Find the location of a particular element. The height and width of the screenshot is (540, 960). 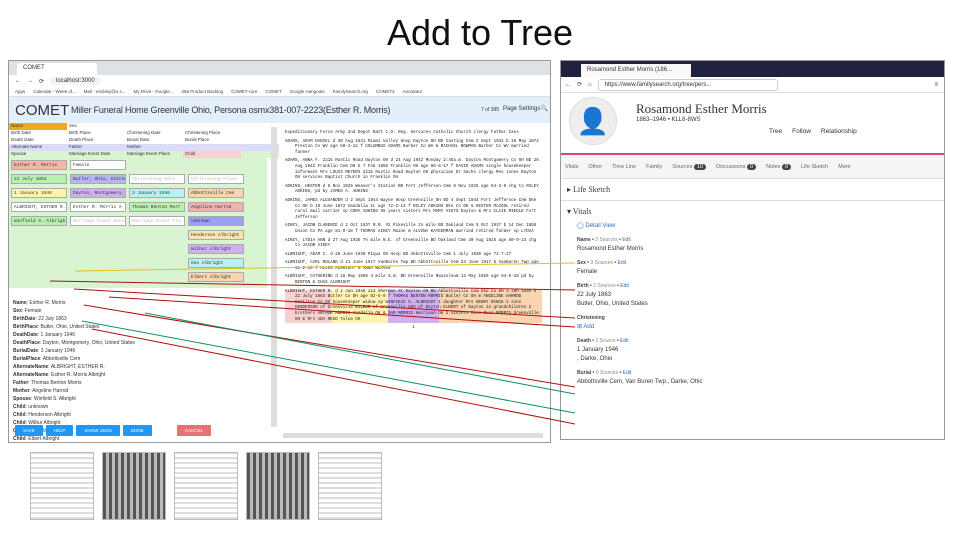

url-input: localhost:3000 is located at coordinates (75, 81).